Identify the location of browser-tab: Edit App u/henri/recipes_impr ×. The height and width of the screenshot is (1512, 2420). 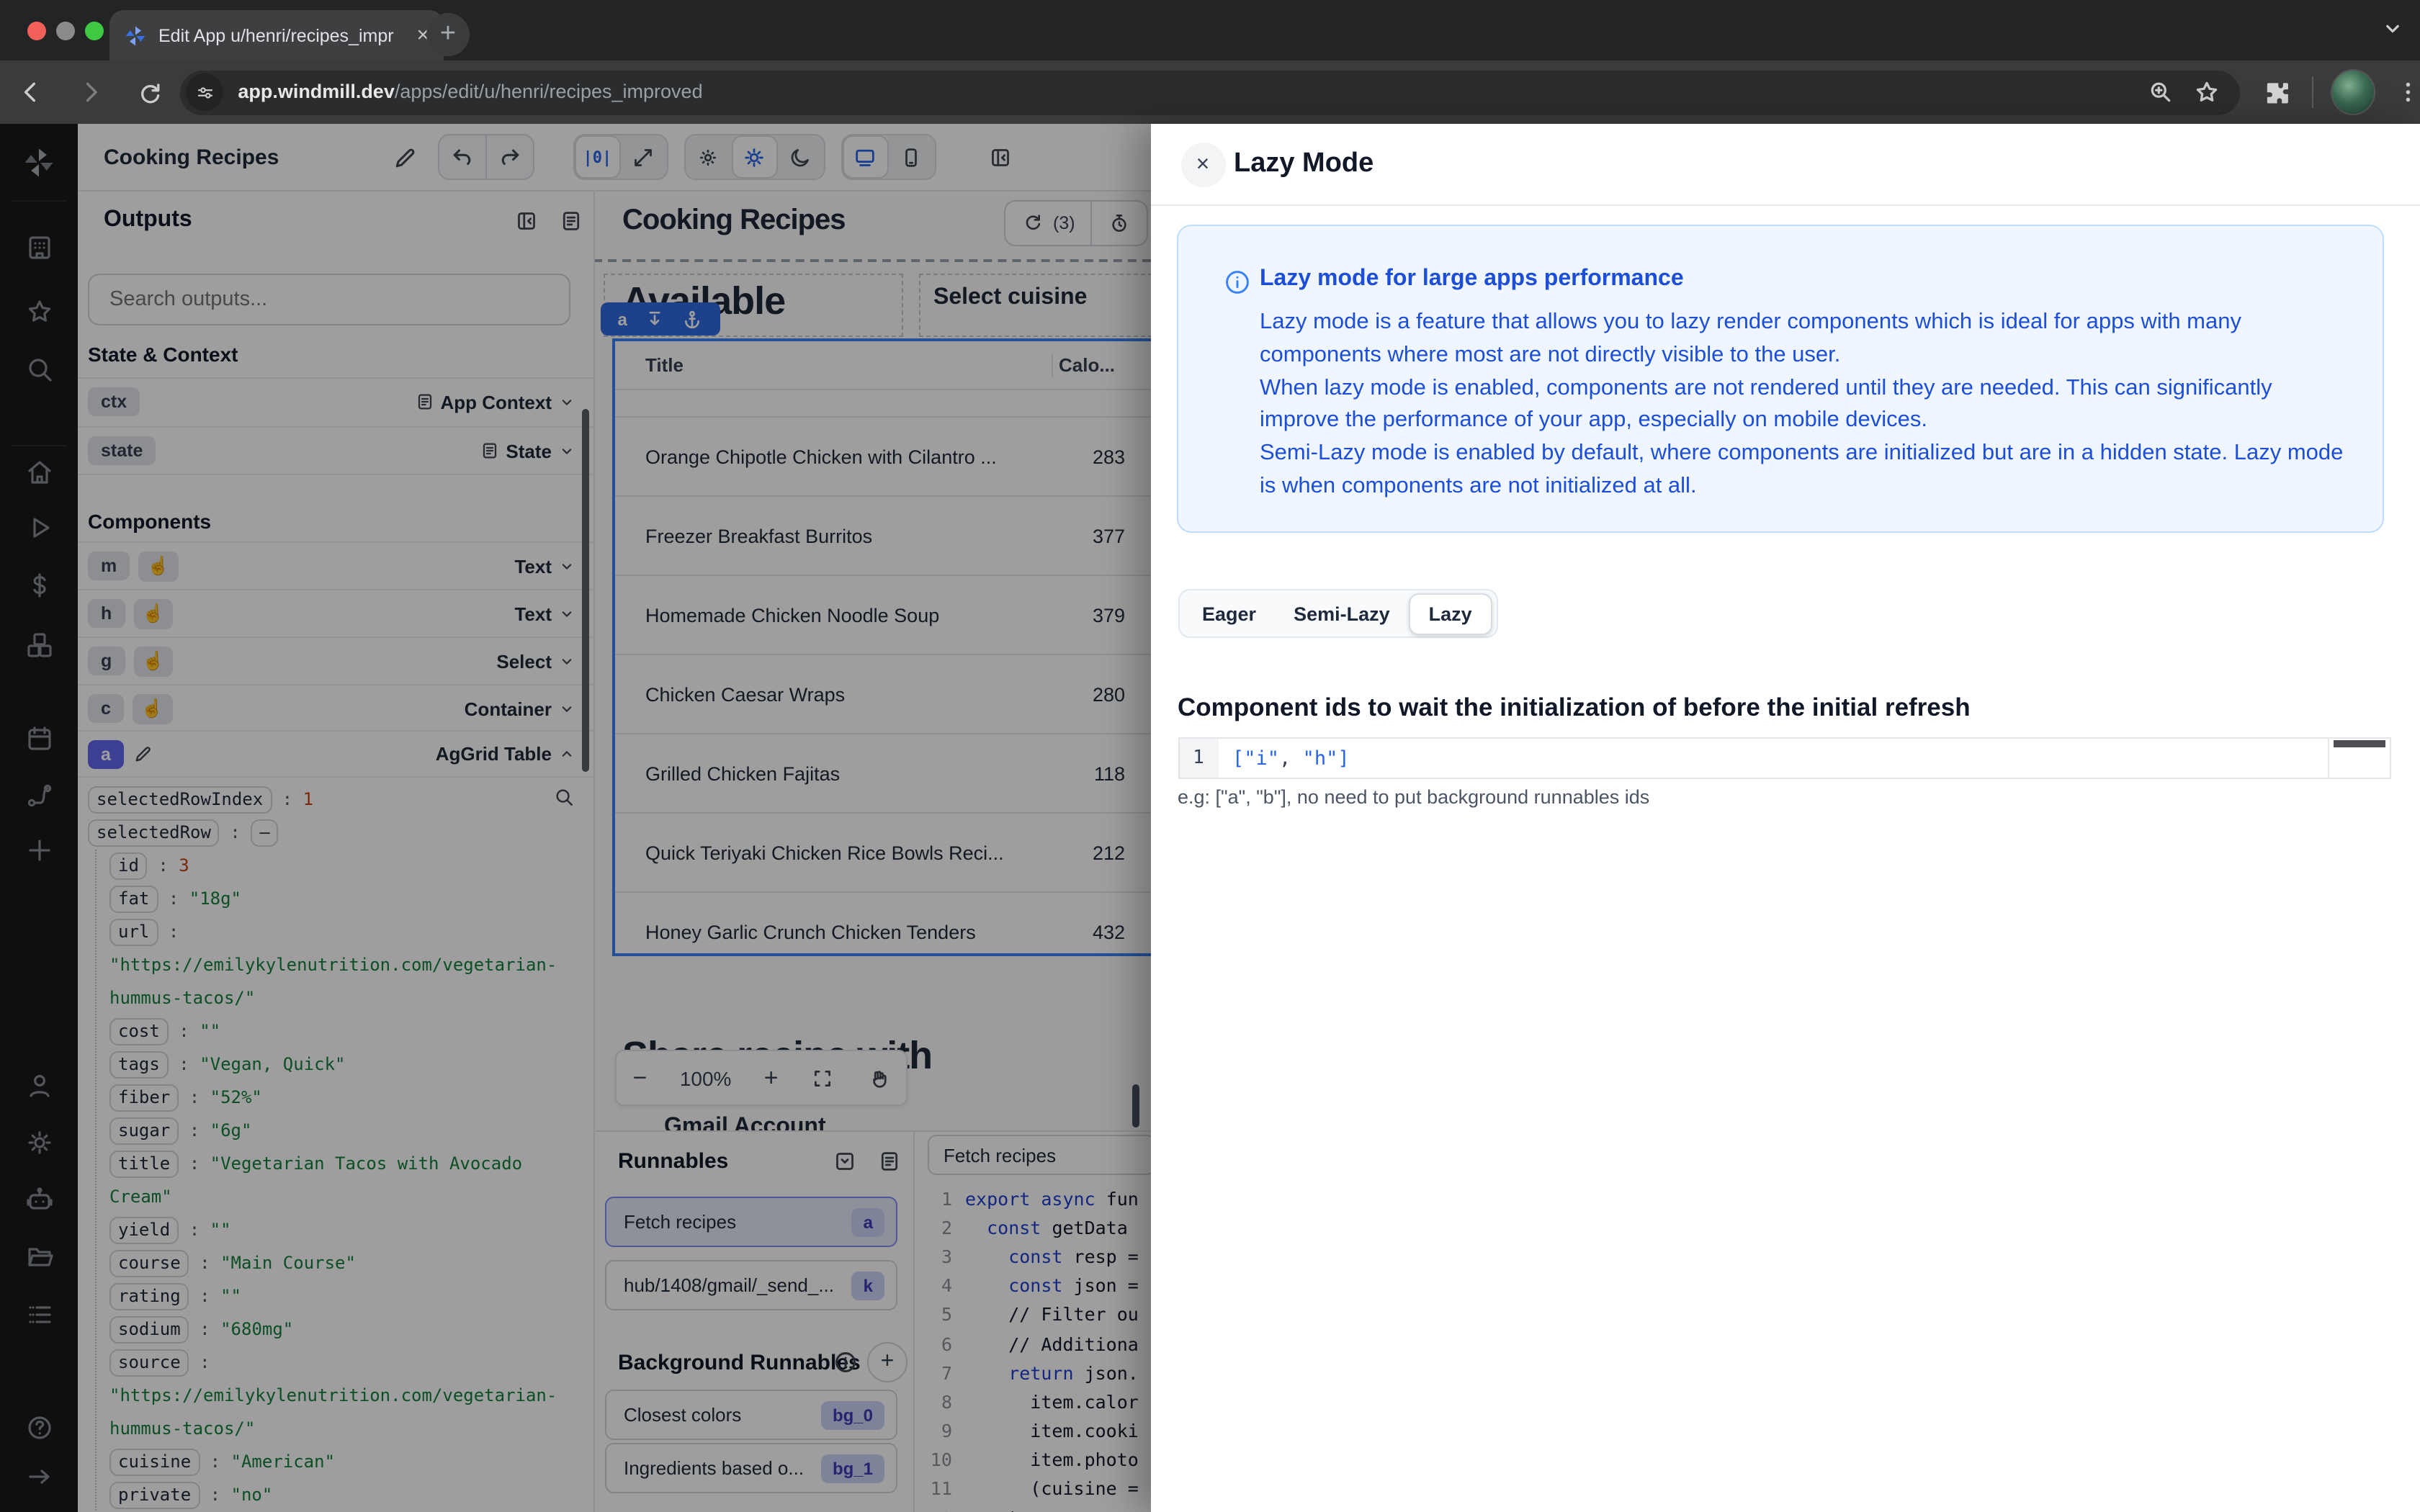
(276, 35).